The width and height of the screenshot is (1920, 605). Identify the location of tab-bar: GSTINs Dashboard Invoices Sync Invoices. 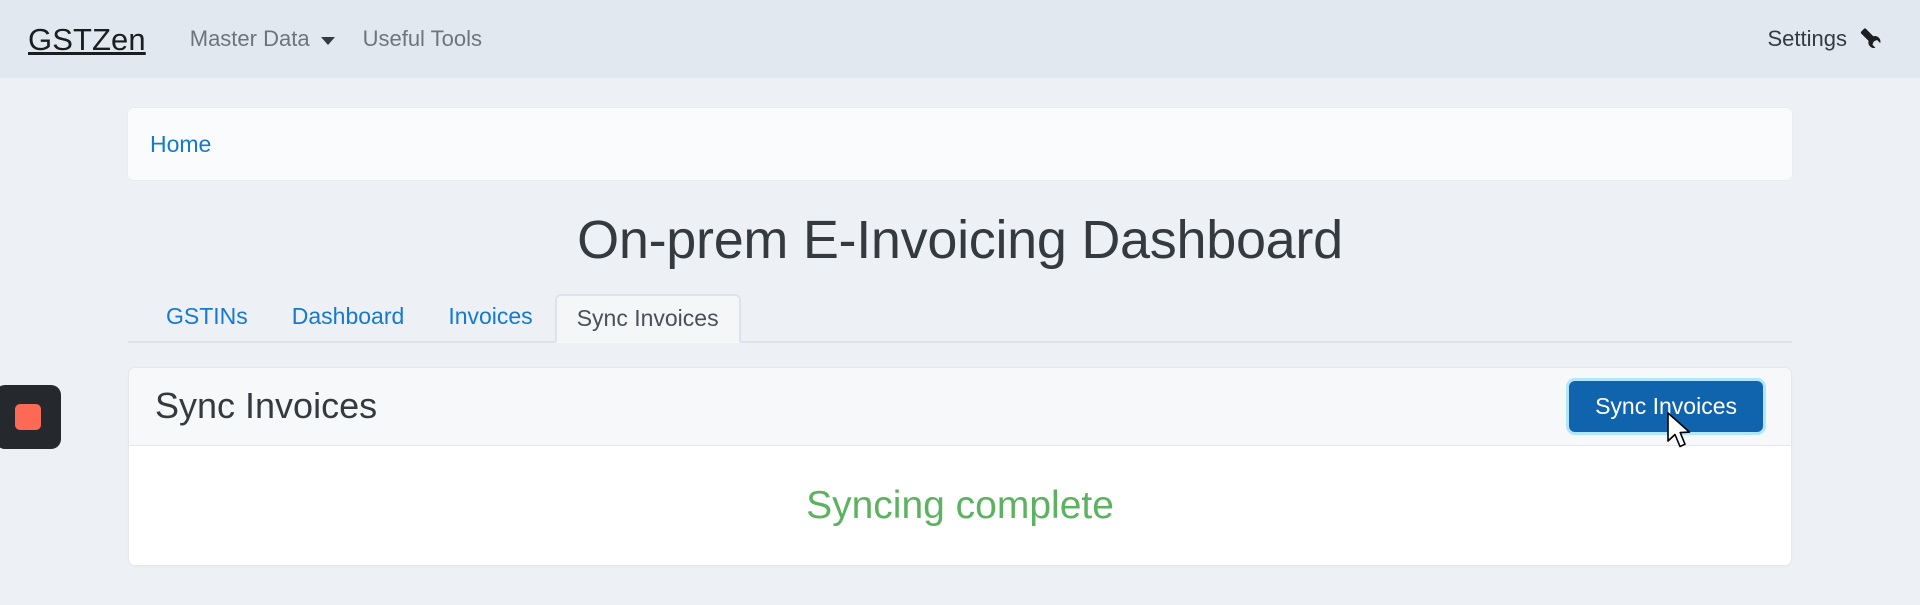
(960, 318).